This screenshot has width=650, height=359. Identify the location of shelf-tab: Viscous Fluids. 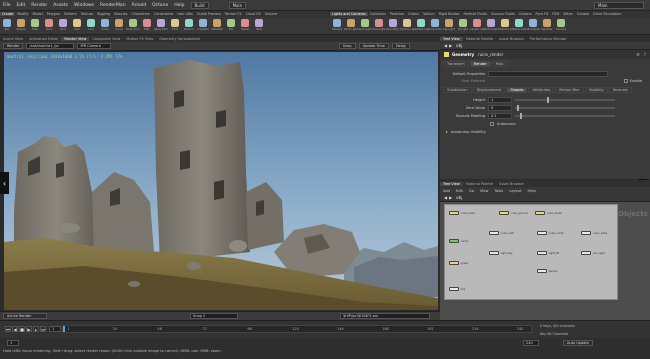
(503, 14).